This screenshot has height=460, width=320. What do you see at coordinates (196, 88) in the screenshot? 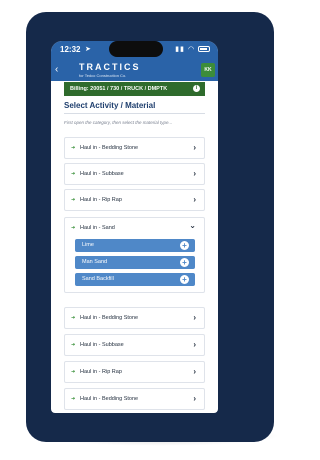
I see `info-icon: i` at bounding box center [196, 88].